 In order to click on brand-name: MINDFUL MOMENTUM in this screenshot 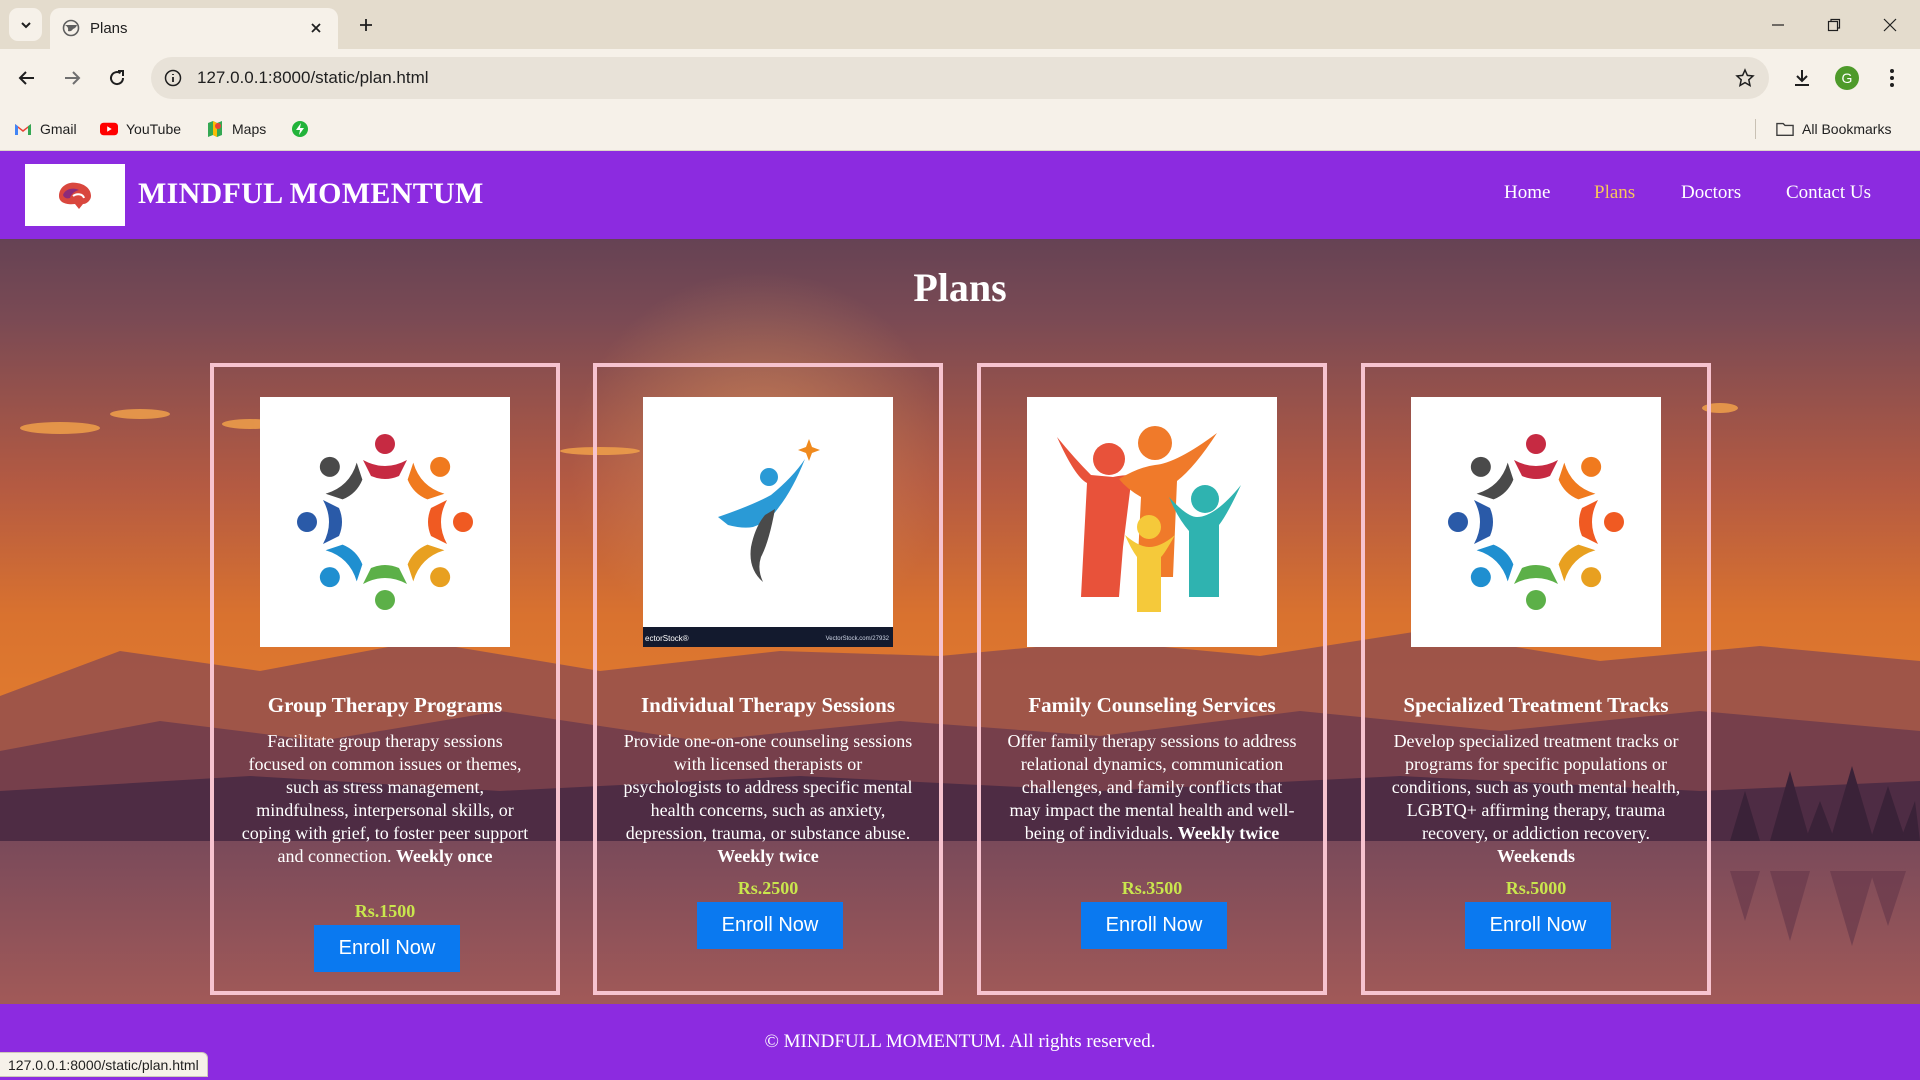, I will do `click(311, 193)`.